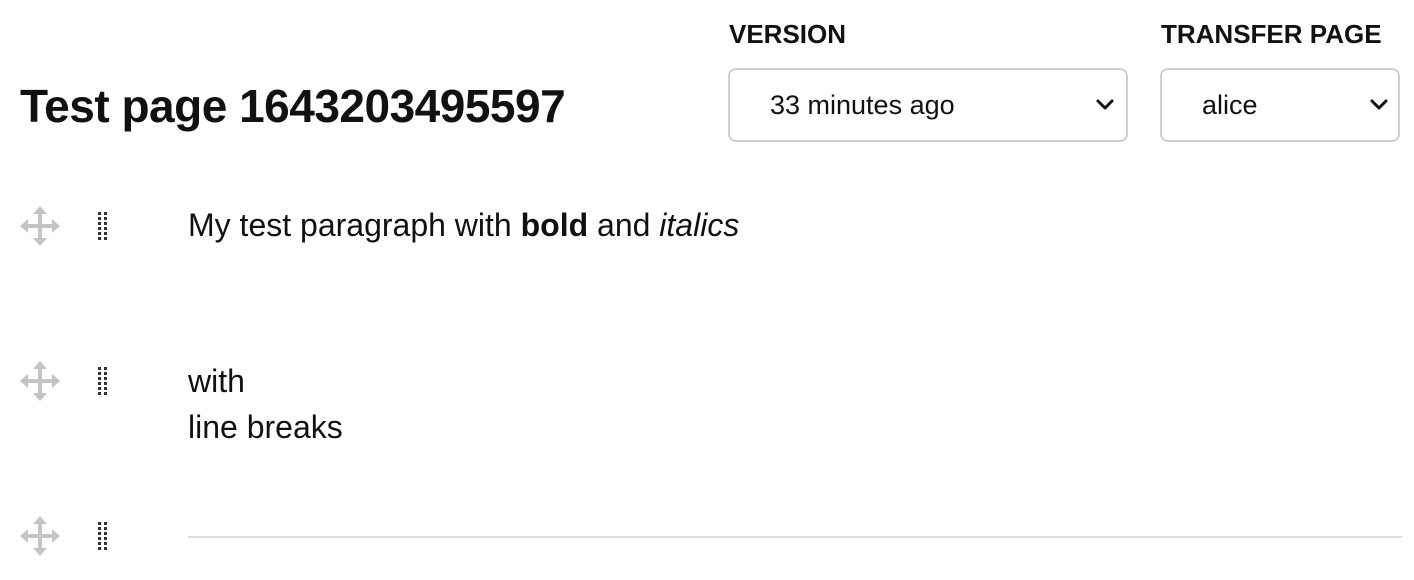  Describe the element at coordinates (1230, 104) in the screenshot. I see `transfer-page-select-value: alice` at that location.